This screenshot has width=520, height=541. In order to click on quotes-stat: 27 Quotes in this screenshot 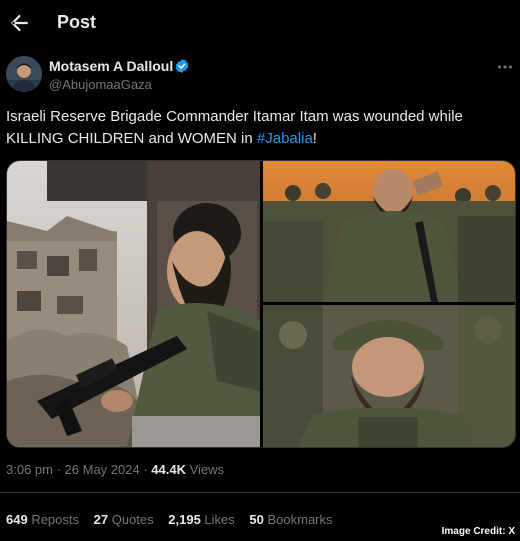, I will do `click(124, 519)`.